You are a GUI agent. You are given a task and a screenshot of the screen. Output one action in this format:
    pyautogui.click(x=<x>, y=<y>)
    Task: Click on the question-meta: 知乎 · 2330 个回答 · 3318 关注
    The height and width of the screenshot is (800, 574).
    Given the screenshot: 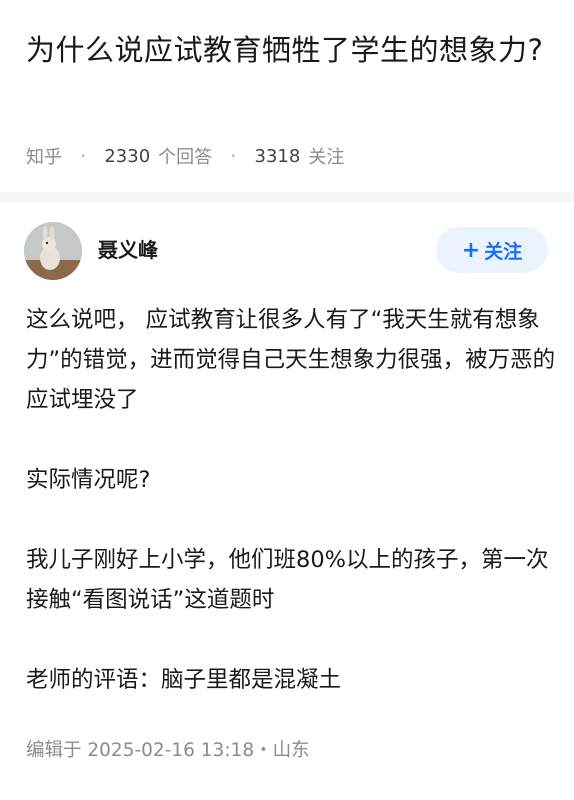 What is the action you would take?
    pyautogui.click(x=185, y=156)
    